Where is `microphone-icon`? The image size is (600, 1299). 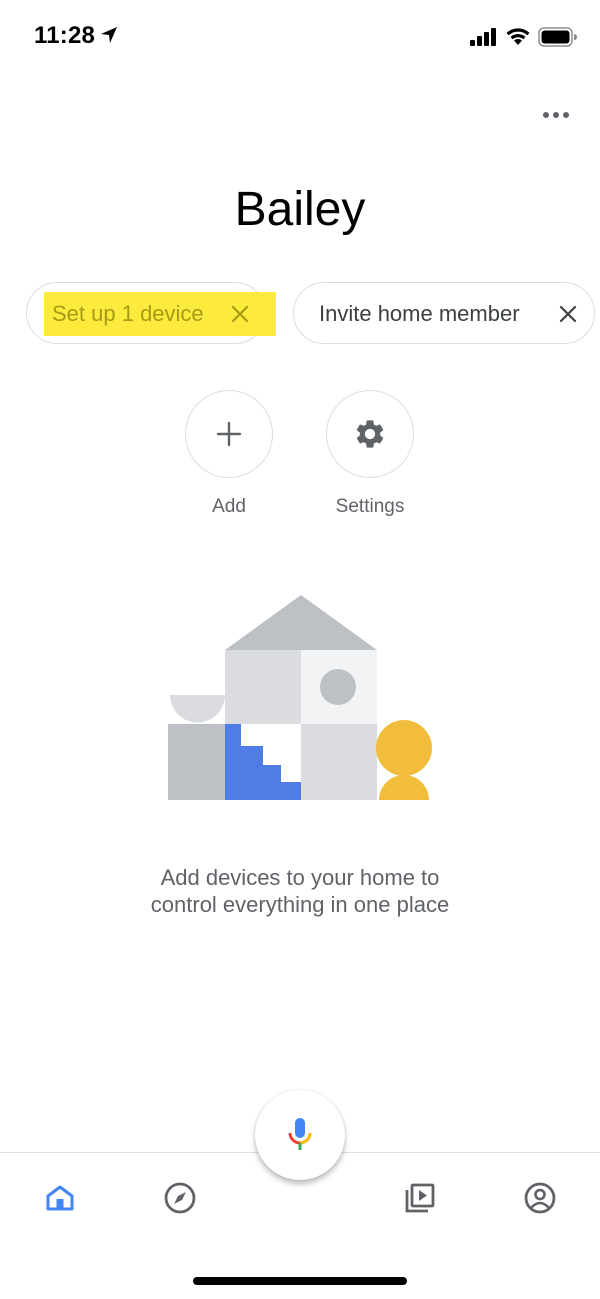
microphone-icon is located at coordinates (300, 1134).